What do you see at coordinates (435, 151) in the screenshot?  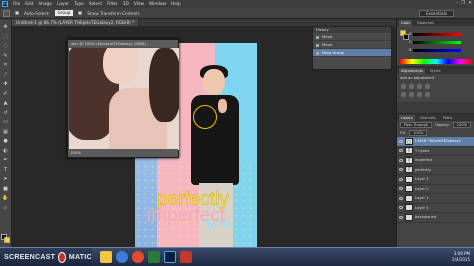 I see `layer-row: T T hyoho` at bounding box center [435, 151].